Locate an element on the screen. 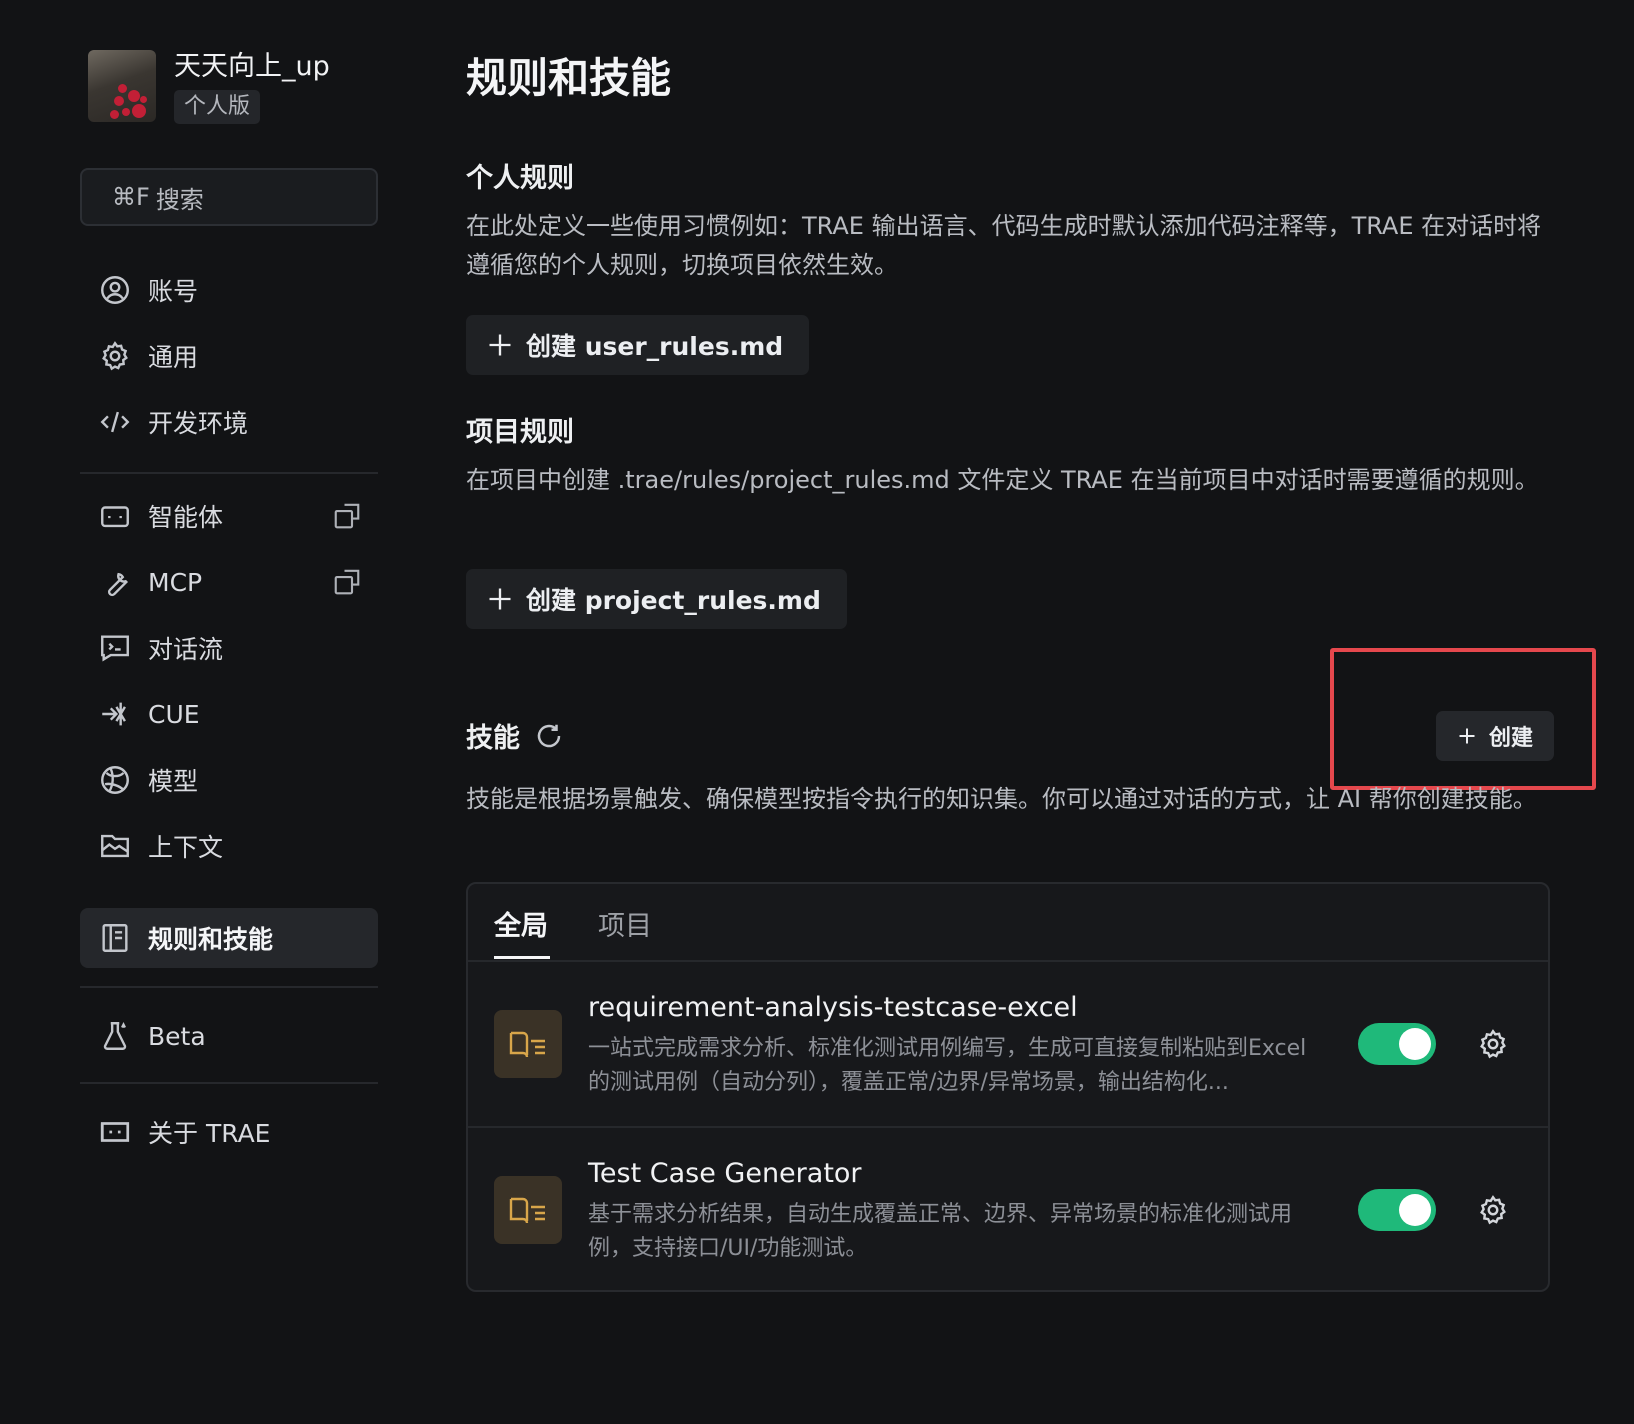  refresh-icon is located at coordinates (549, 736).